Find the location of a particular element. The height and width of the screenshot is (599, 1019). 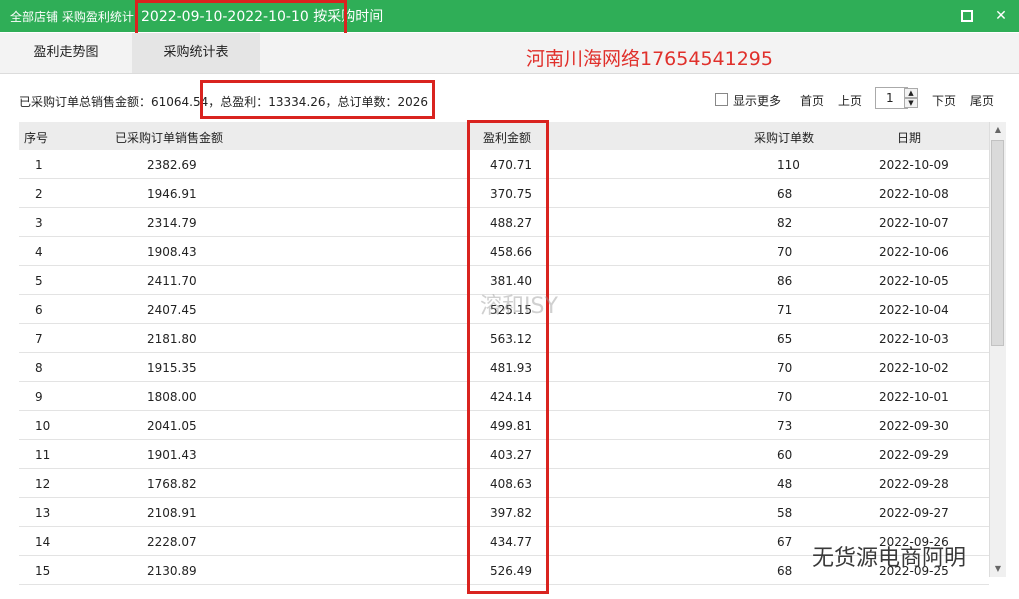

cell-profit-amount: 481.93 is located at coordinates (511, 368).